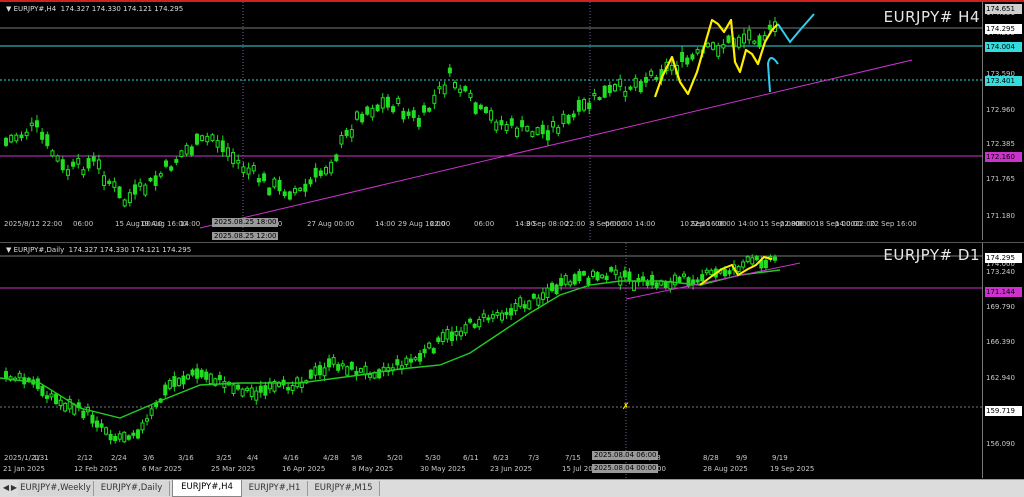  Describe the element at coordinates (1000, 378) in the screenshot. I see `d1-price-tick: 162.940` at that location.